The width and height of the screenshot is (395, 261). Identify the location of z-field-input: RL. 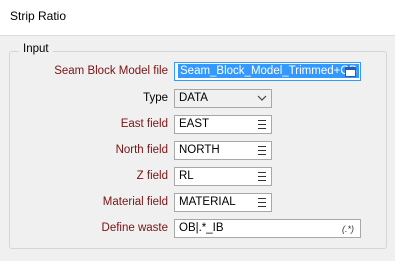
(223, 176).